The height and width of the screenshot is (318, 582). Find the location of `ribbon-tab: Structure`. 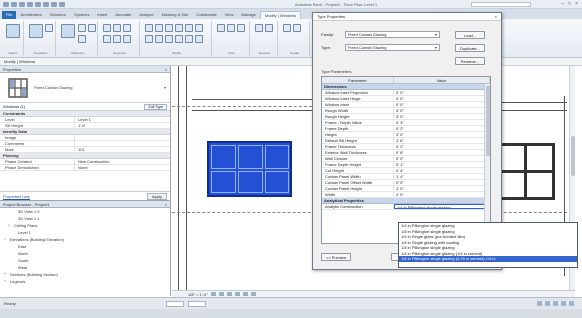

ribbon-tab: Structure is located at coordinates (58, 15).